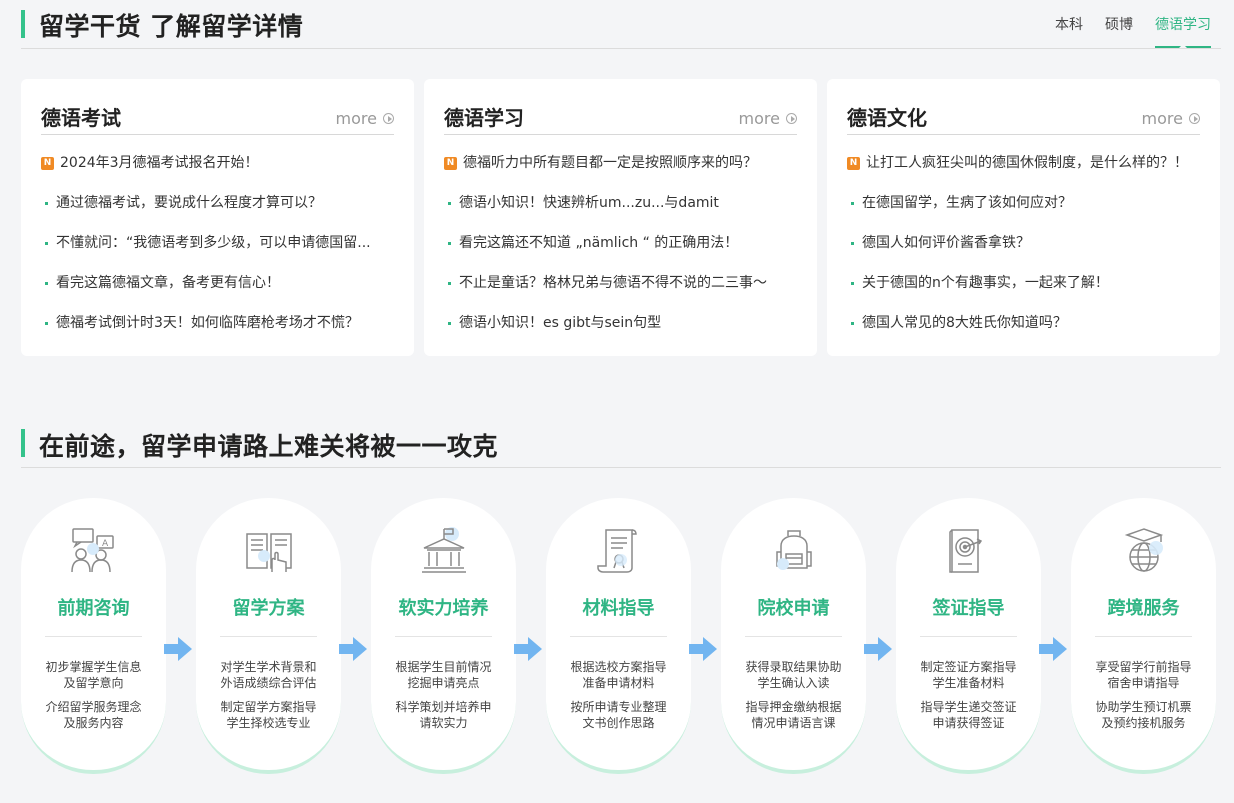 This screenshot has height=803, width=1234. Describe the element at coordinates (1143, 715) in the screenshot. I see `service-desc: 协助学生预订机票 及预约接机服务` at that location.